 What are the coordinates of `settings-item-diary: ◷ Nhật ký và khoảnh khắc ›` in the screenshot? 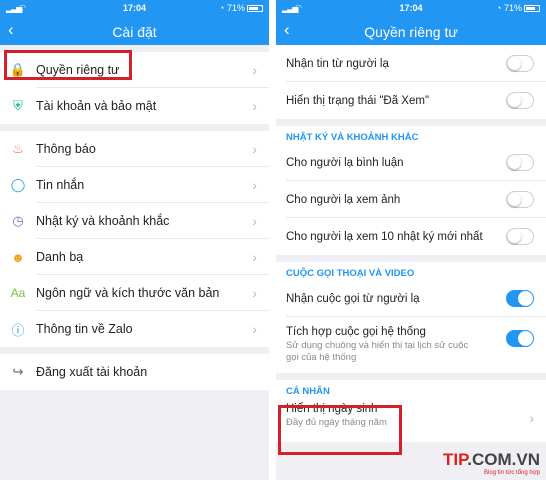 It's located at (134, 221).